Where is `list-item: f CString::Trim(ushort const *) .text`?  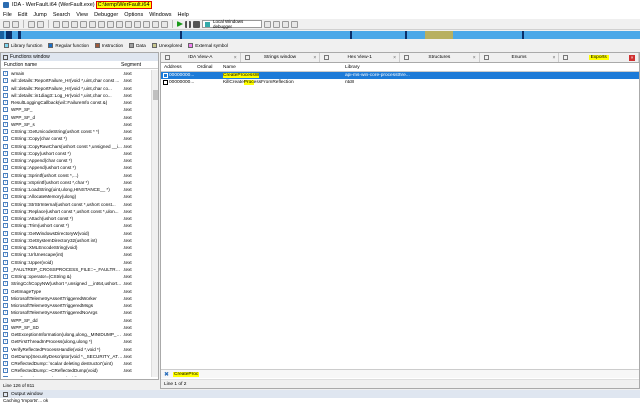 list-item: f CString::Trim(ushort const *) .text is located at coordinates (76, 225).